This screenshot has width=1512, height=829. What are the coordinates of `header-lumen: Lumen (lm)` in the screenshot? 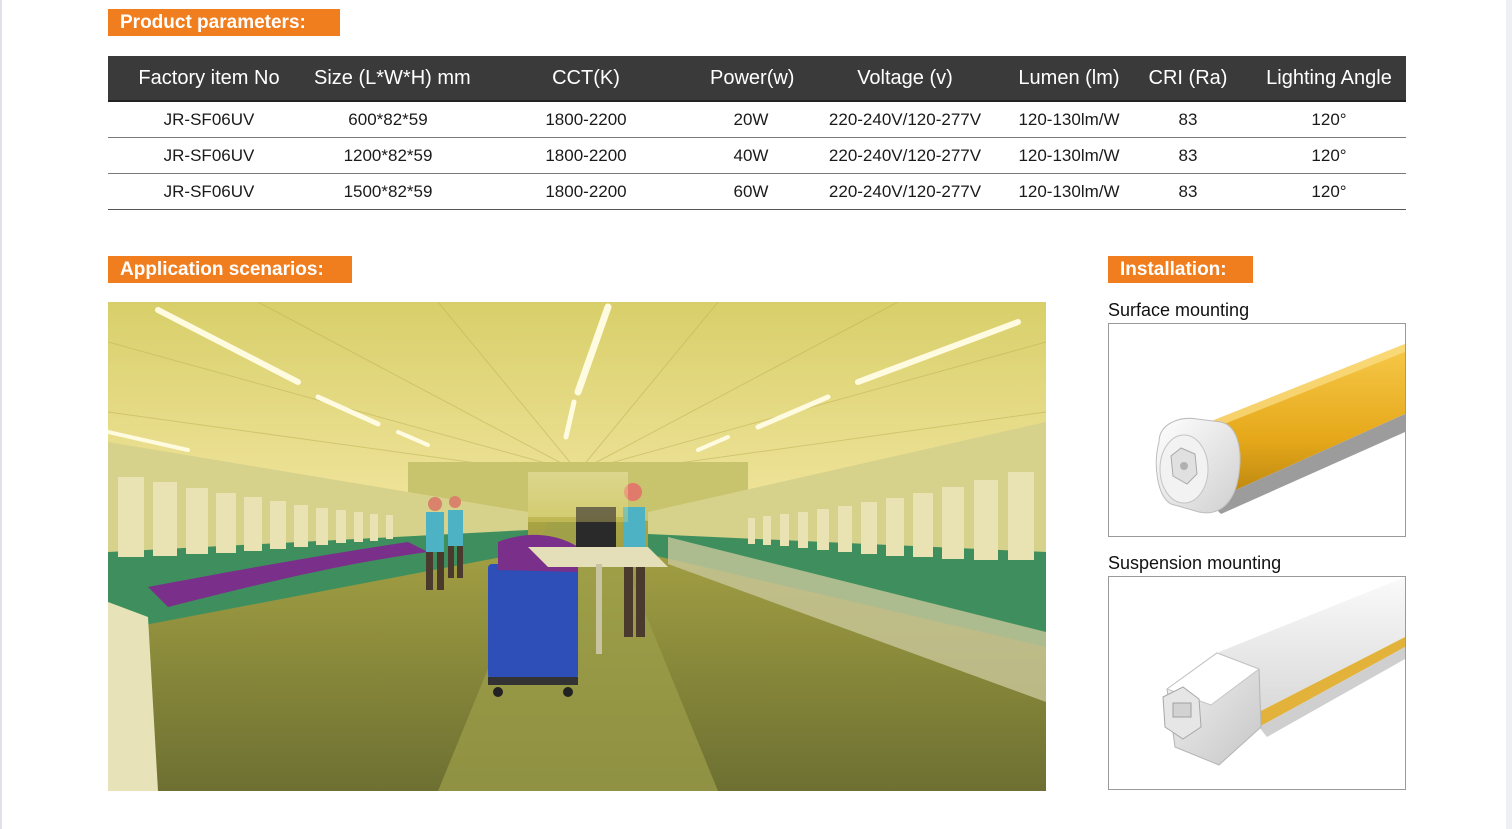 It's located at (1069, 79).